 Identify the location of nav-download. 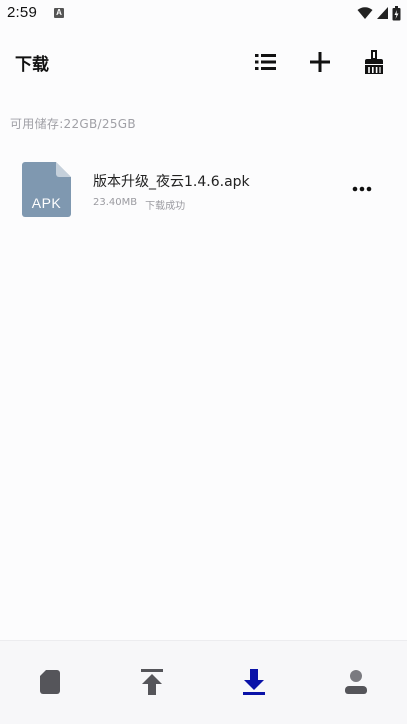
(254, 682).